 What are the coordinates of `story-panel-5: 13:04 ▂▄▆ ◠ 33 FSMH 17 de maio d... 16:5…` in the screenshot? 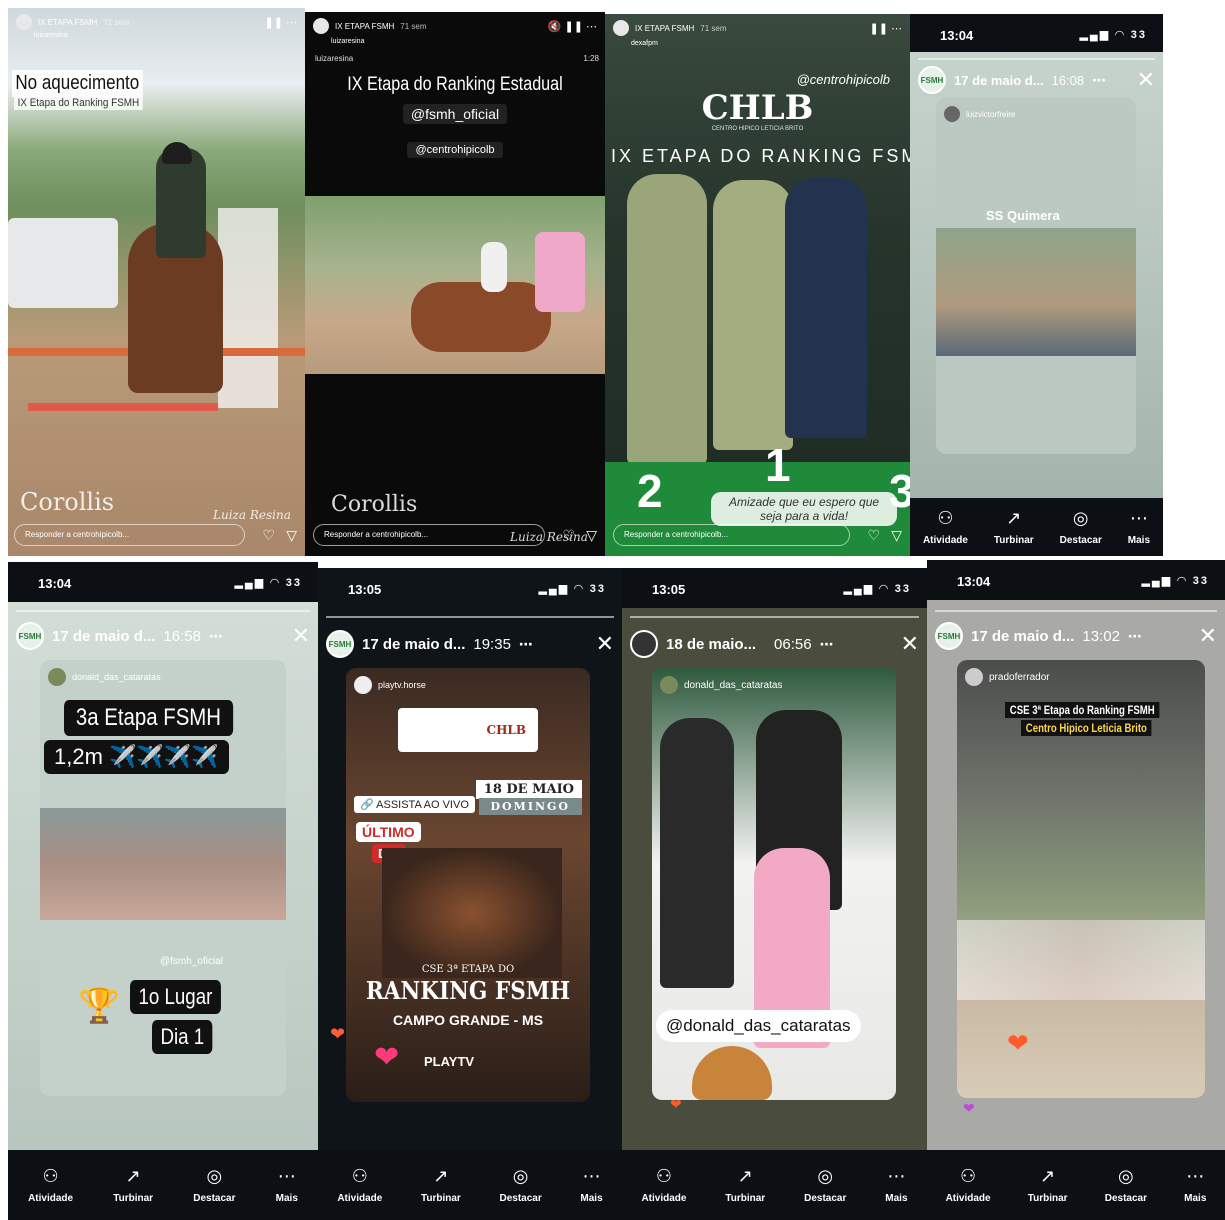 It's located at (163, 891).